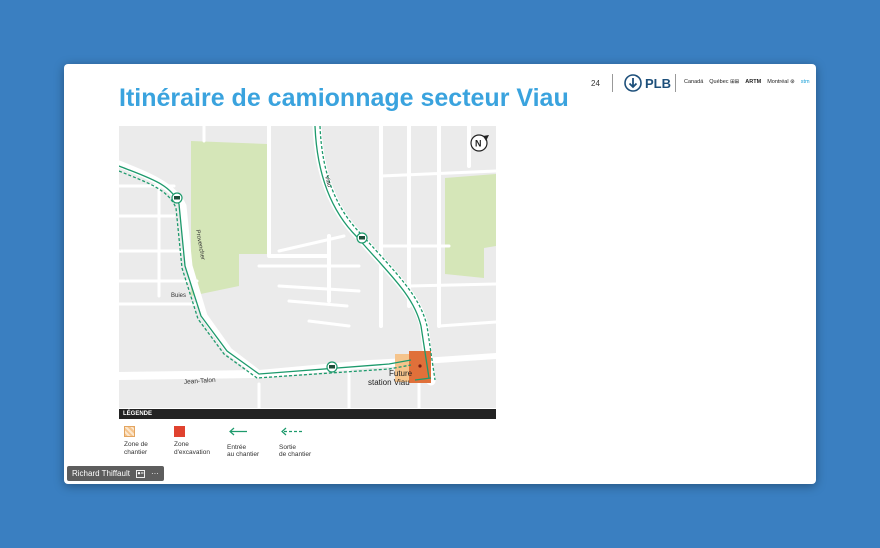 This screenshot has height=548, width=880. Describe the element at coordinates (140, 473) in the screenshot. I see `participants-icon` at that location.